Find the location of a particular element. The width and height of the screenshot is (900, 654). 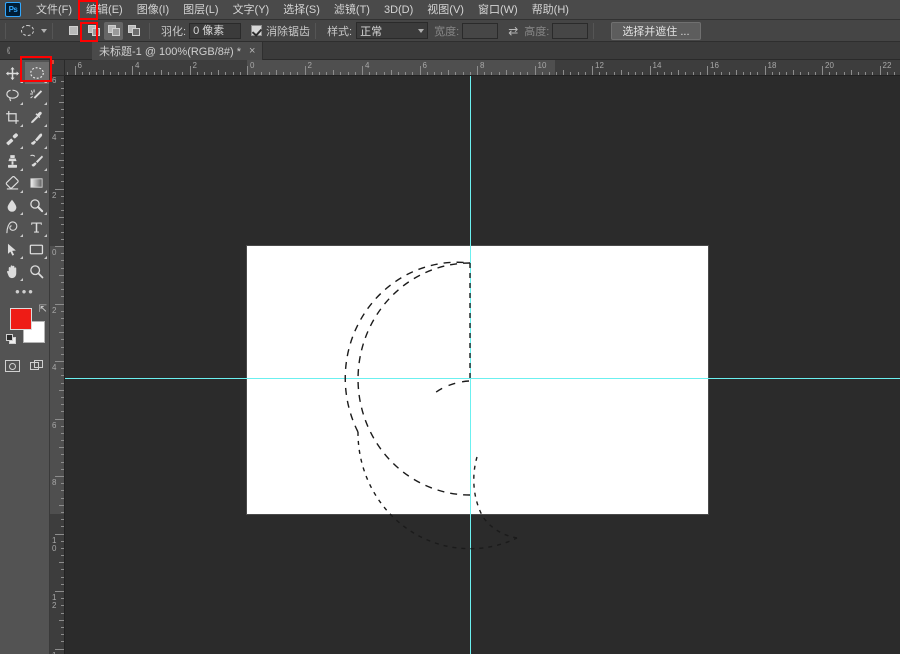

width-label: 宽度: is located at coordinates (447, 31).